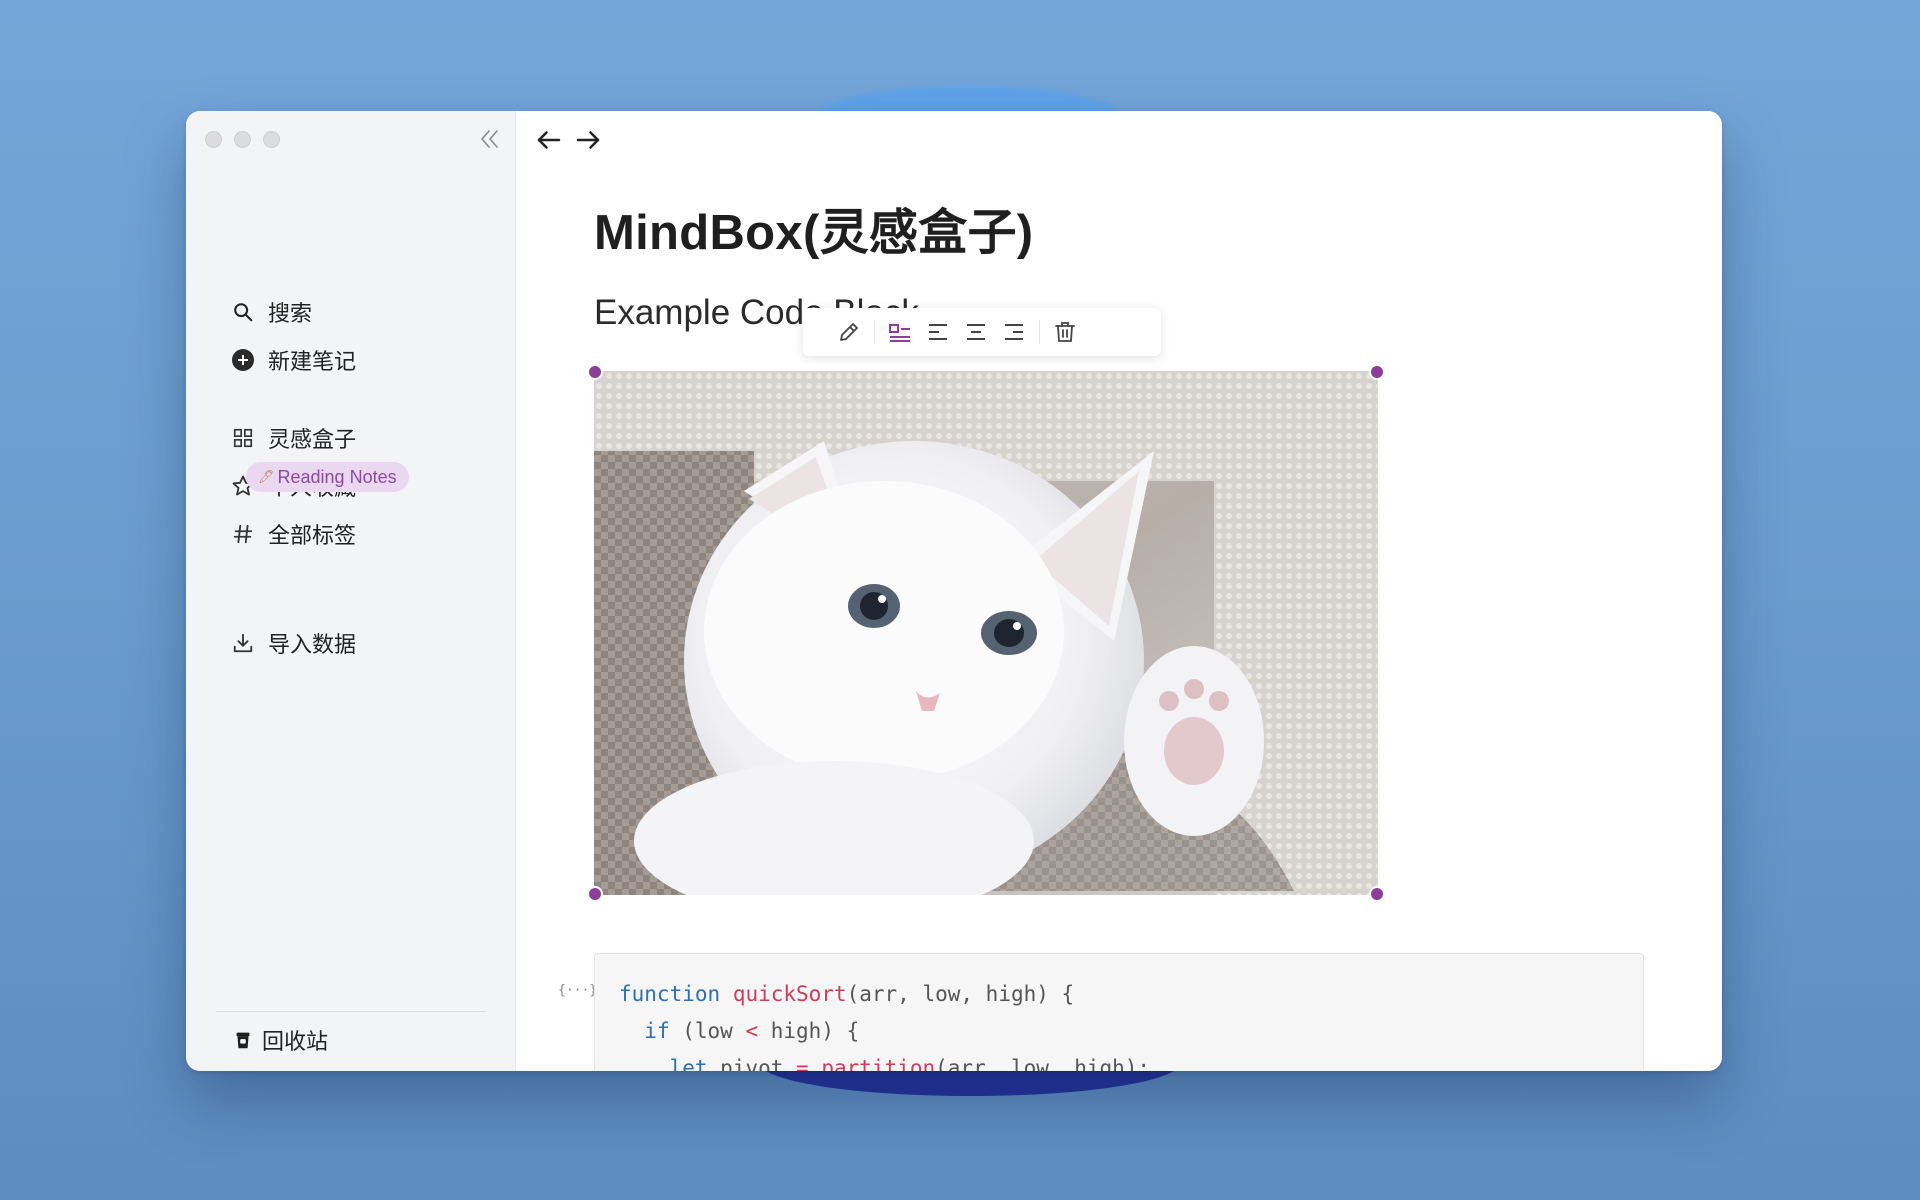 The height and width of the screenshot is (1200, 1920). I want to click on resize-handle-bottom-left, so click(595, 894).